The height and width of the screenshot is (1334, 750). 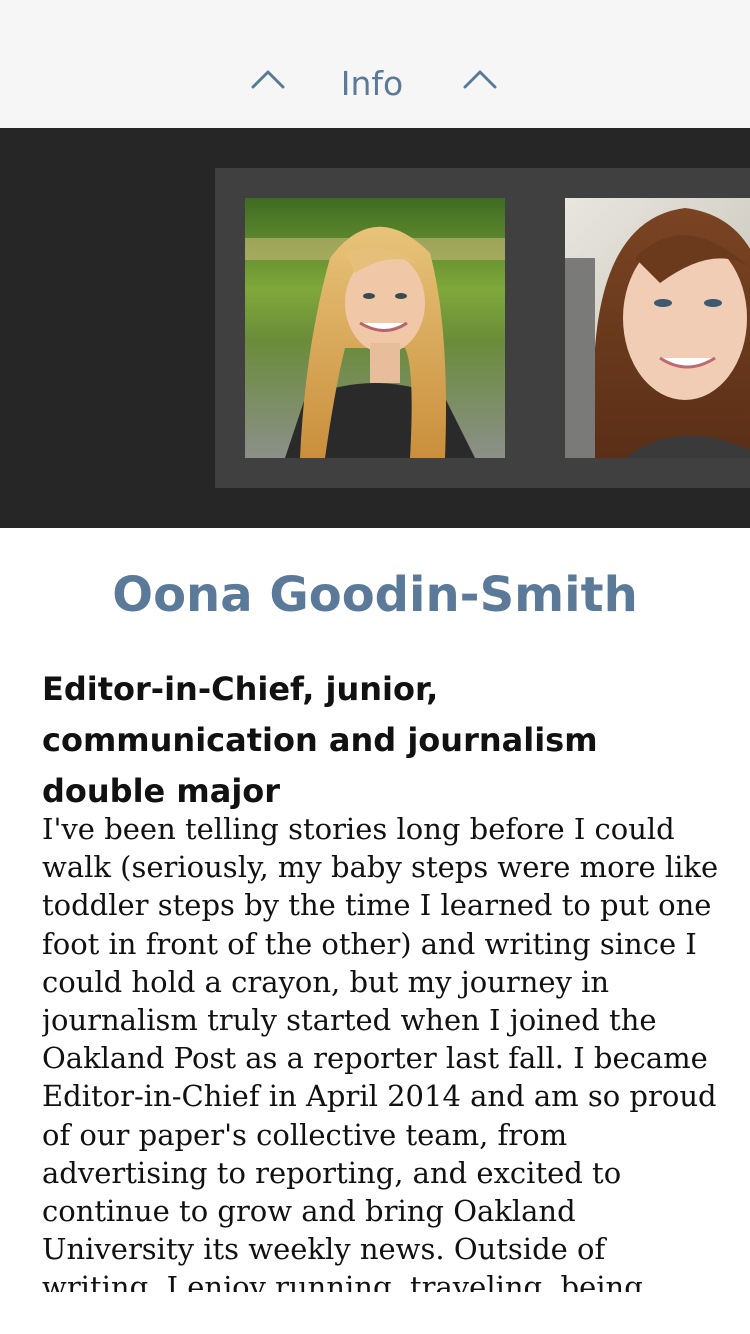 What do you see at coordinates (375, 595) in the screenshot?
I see `profile-name: Oona Goodin-Smith` at bounding box center [375, 595].